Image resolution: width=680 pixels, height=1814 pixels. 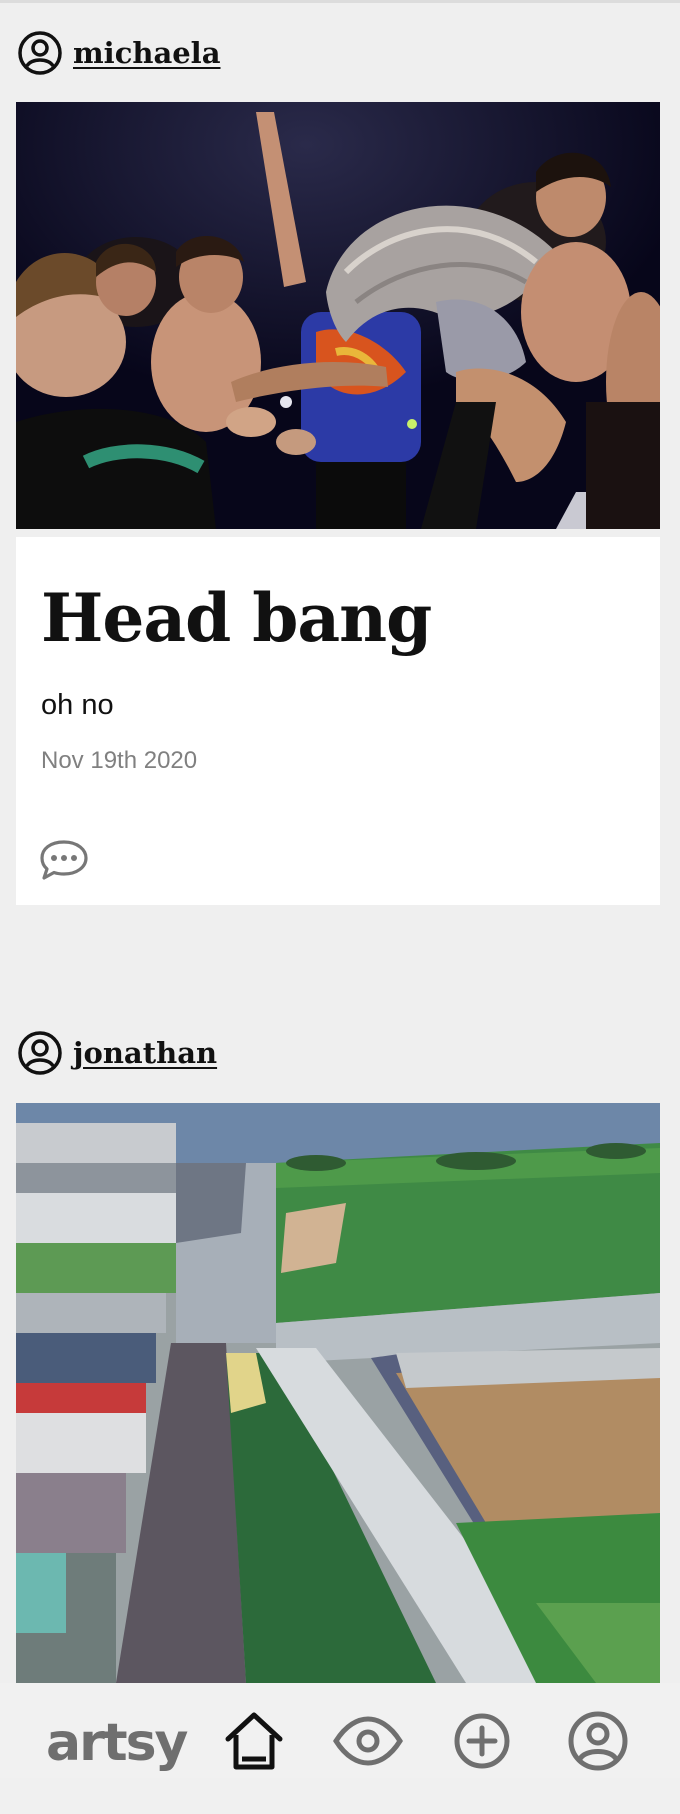 I want to click on top-divider, so click(x=340, y=1).